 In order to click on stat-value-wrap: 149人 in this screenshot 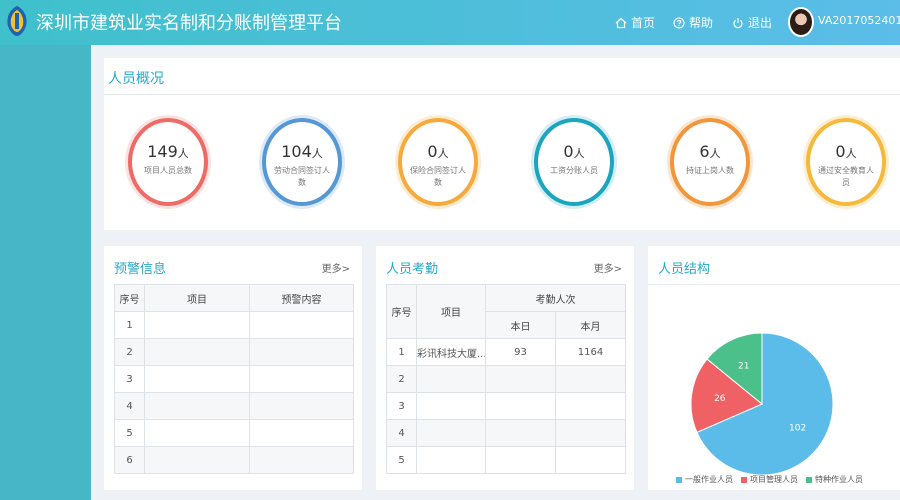, I will do `click(168, 151)`.